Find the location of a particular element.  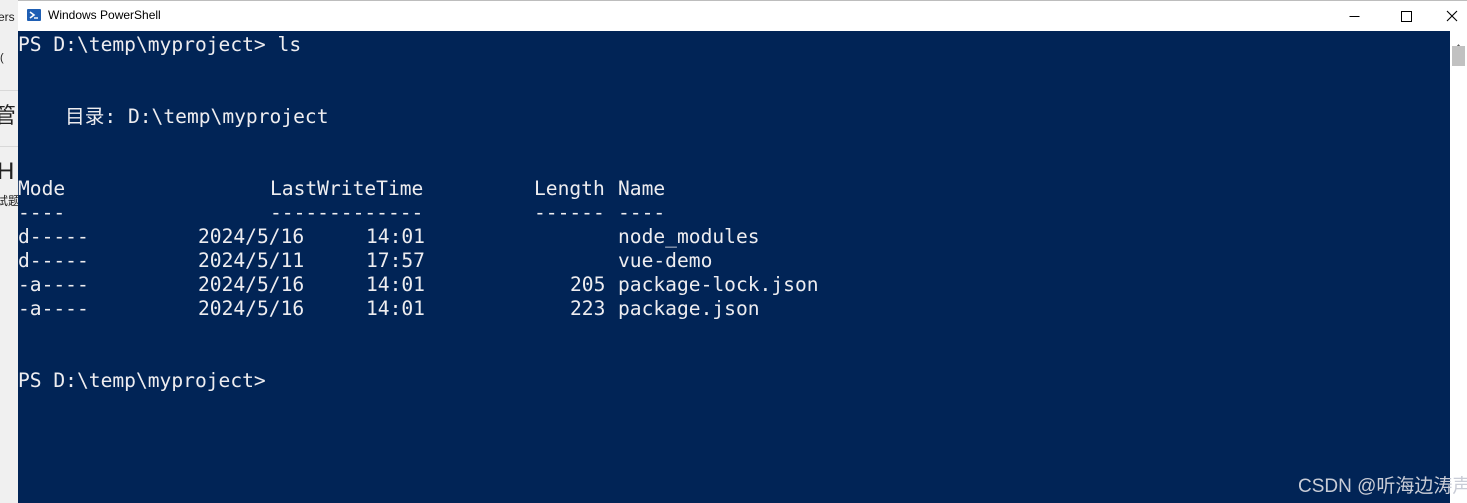

background-text-fragment: 试题 is located at coordinates (9, 201).